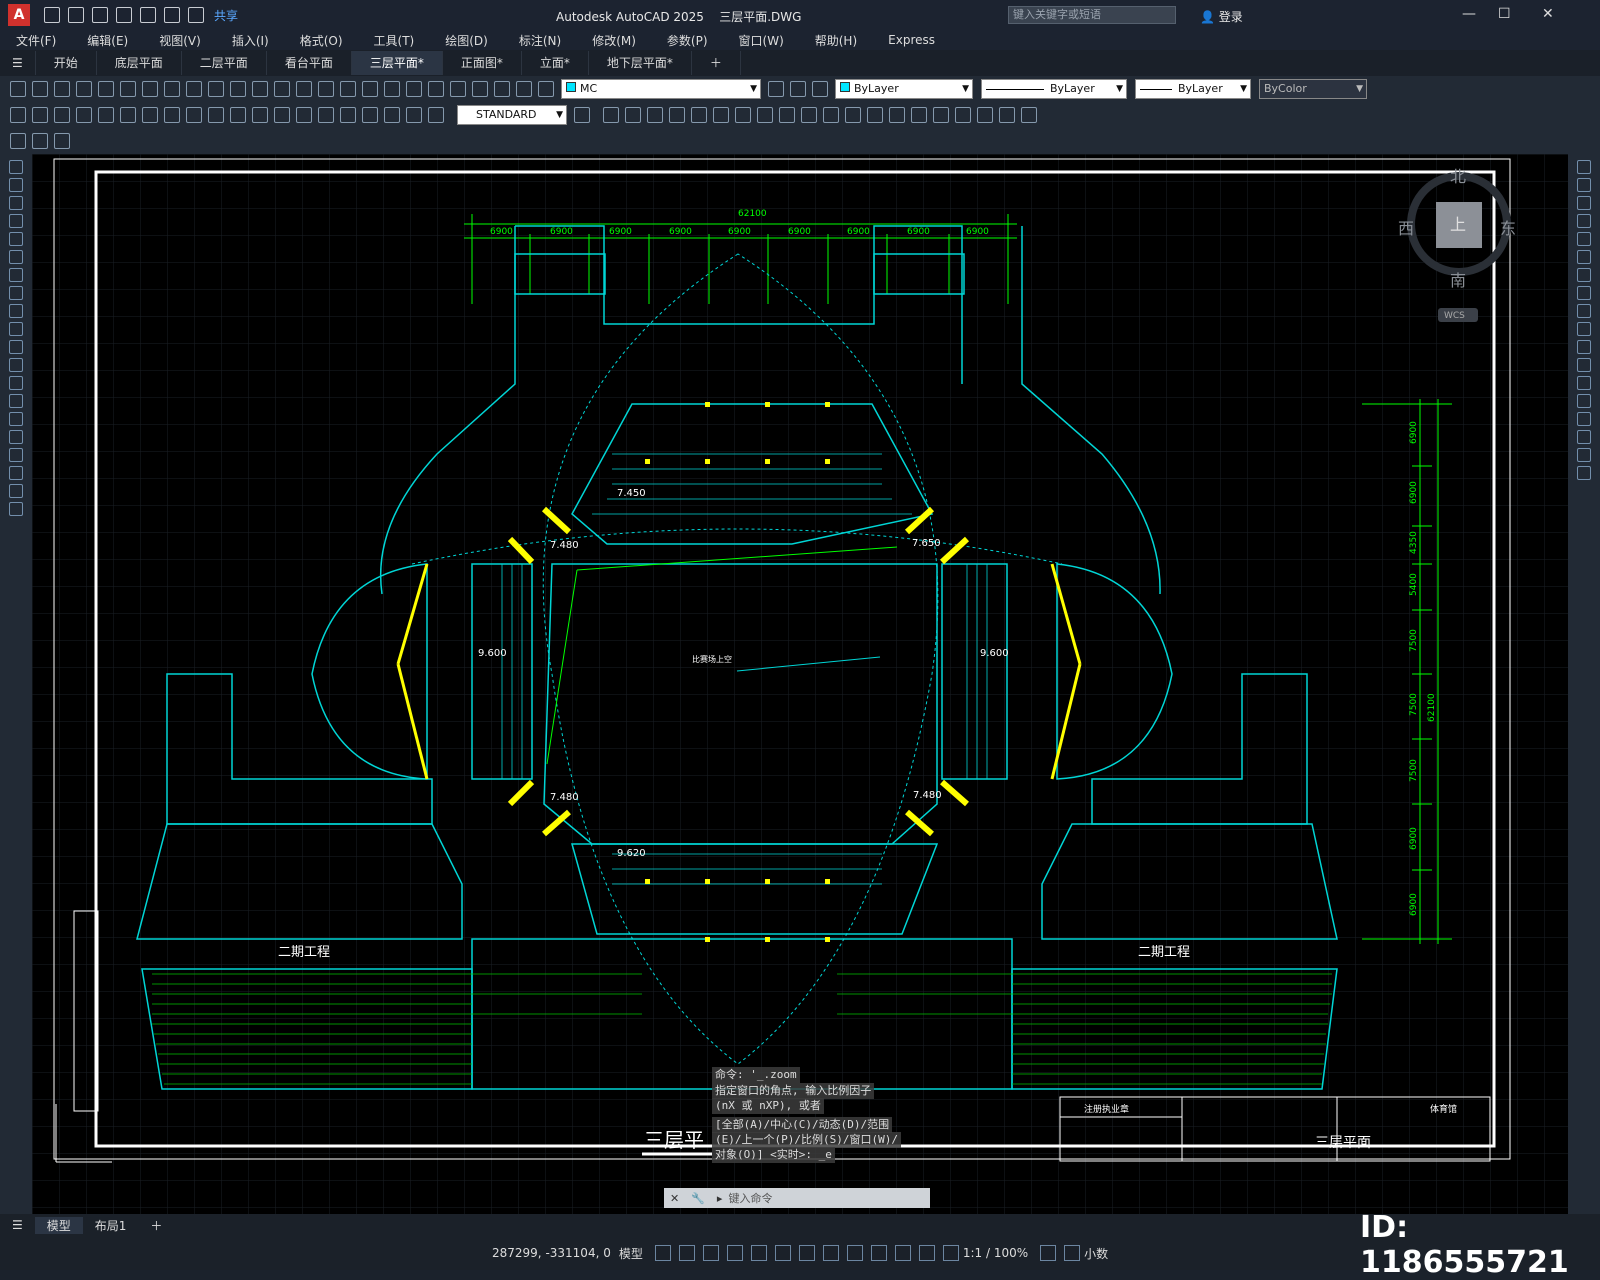 The image size is (1600, 1280). What do you see at coordinates (58, 1225) in the screenshot?
I see `tab-model: 模型` at bounding box center [58, 1225].